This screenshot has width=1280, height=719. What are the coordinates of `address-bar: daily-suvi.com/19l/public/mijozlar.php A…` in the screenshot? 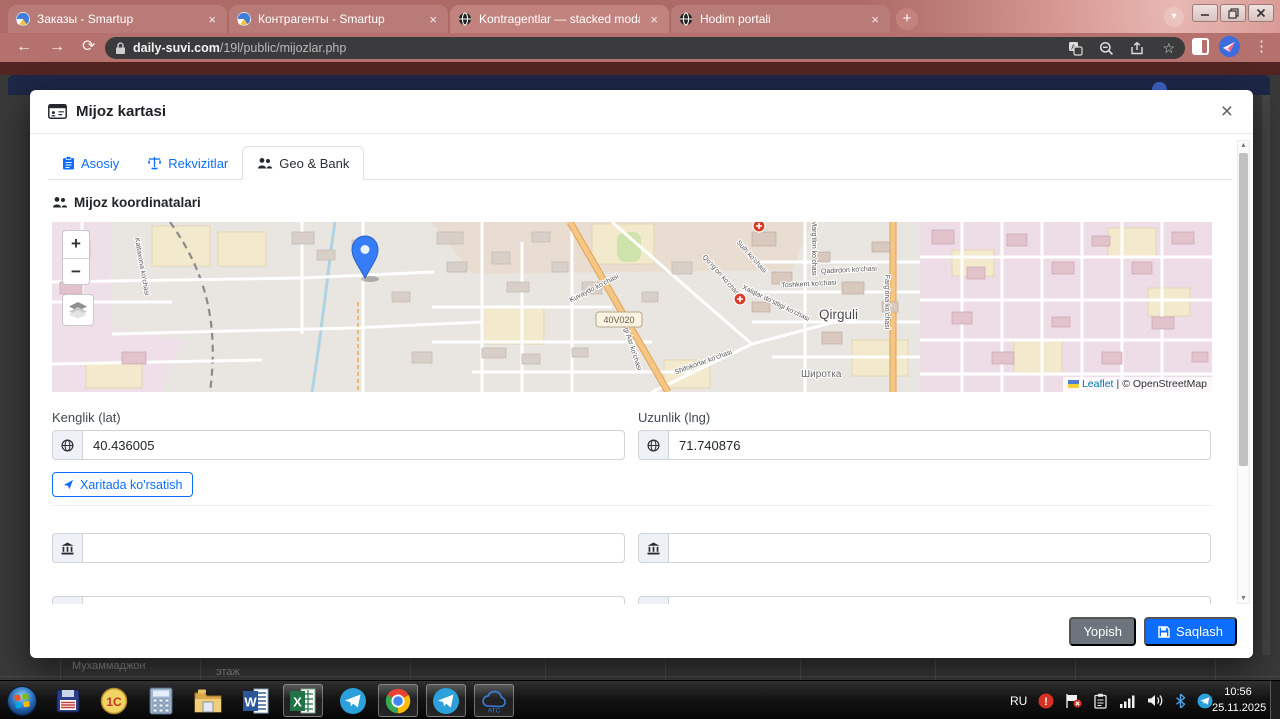 It's located at (645, 48).